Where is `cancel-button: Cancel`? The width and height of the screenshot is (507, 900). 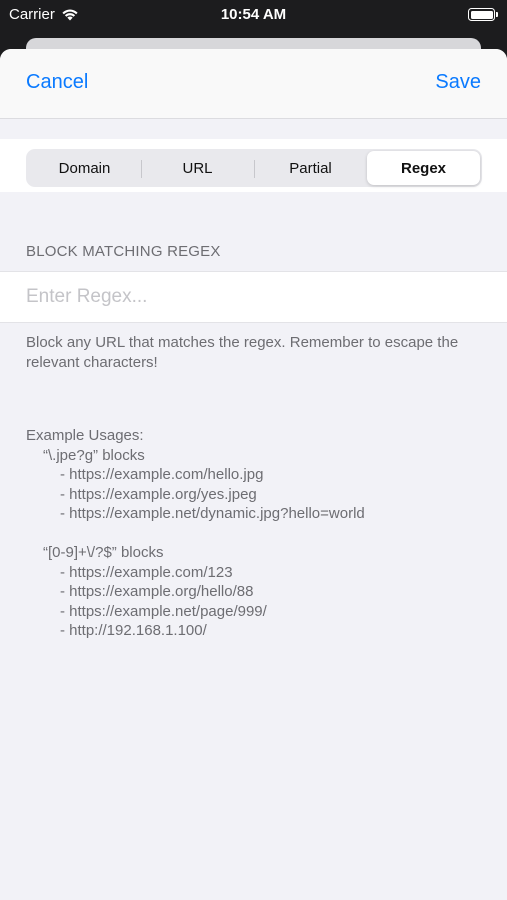
cancel-button: Cancel is located at coordinates (57, 82).